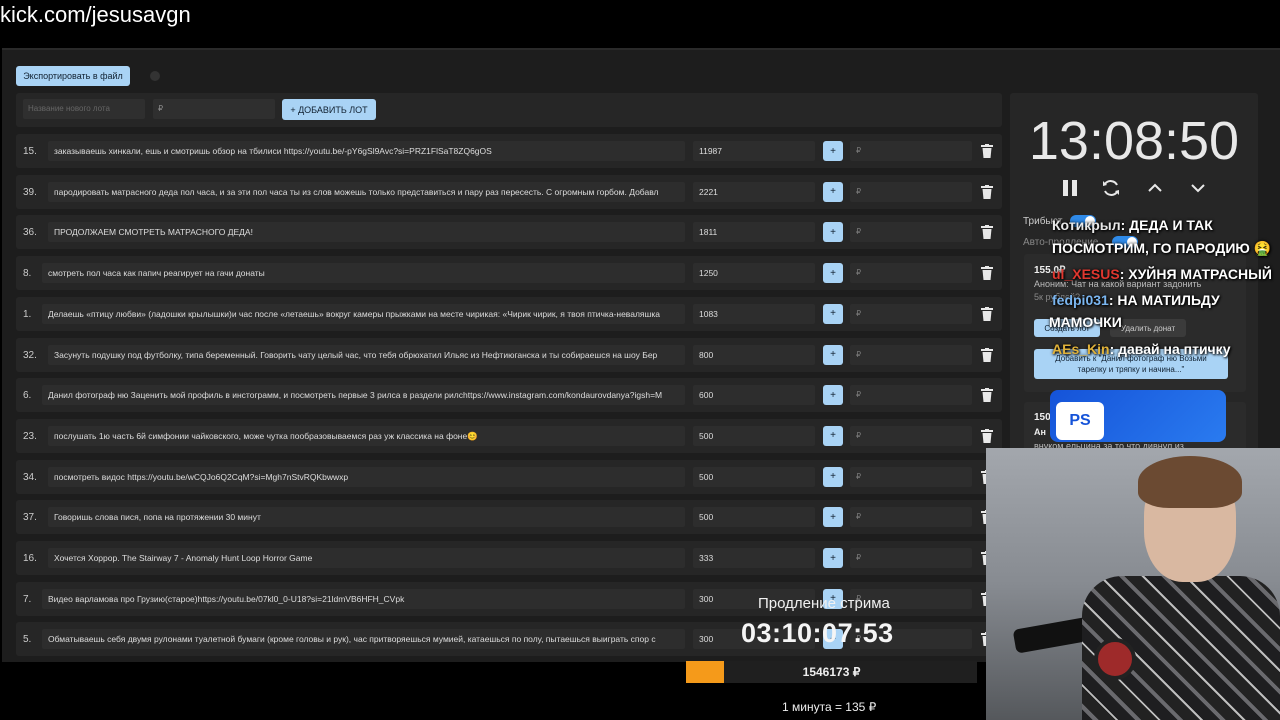 The height and width of the screenshot is (720, 1280). I want to click on new-lot-name-input: Название нового лота, so click(84, 109).